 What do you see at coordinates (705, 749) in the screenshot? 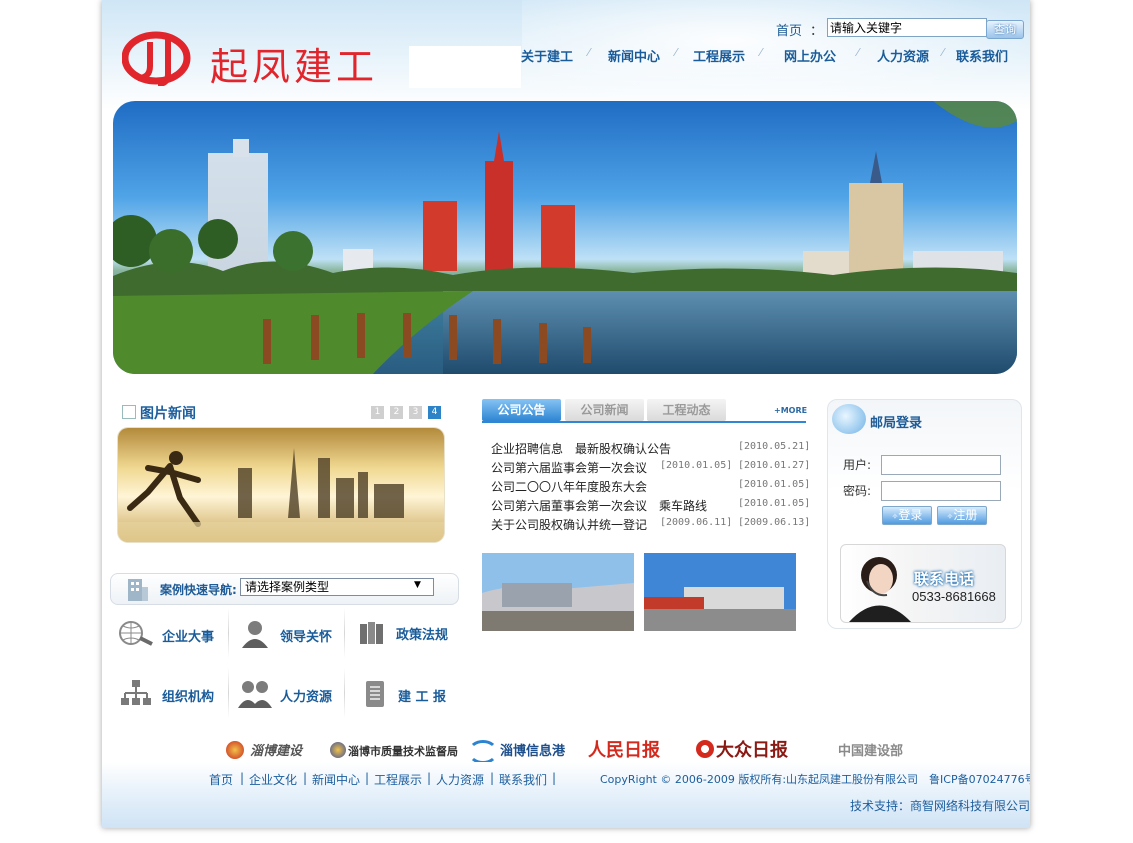
I see `newspaper-logo-icon` at bounding box center [705, 749].